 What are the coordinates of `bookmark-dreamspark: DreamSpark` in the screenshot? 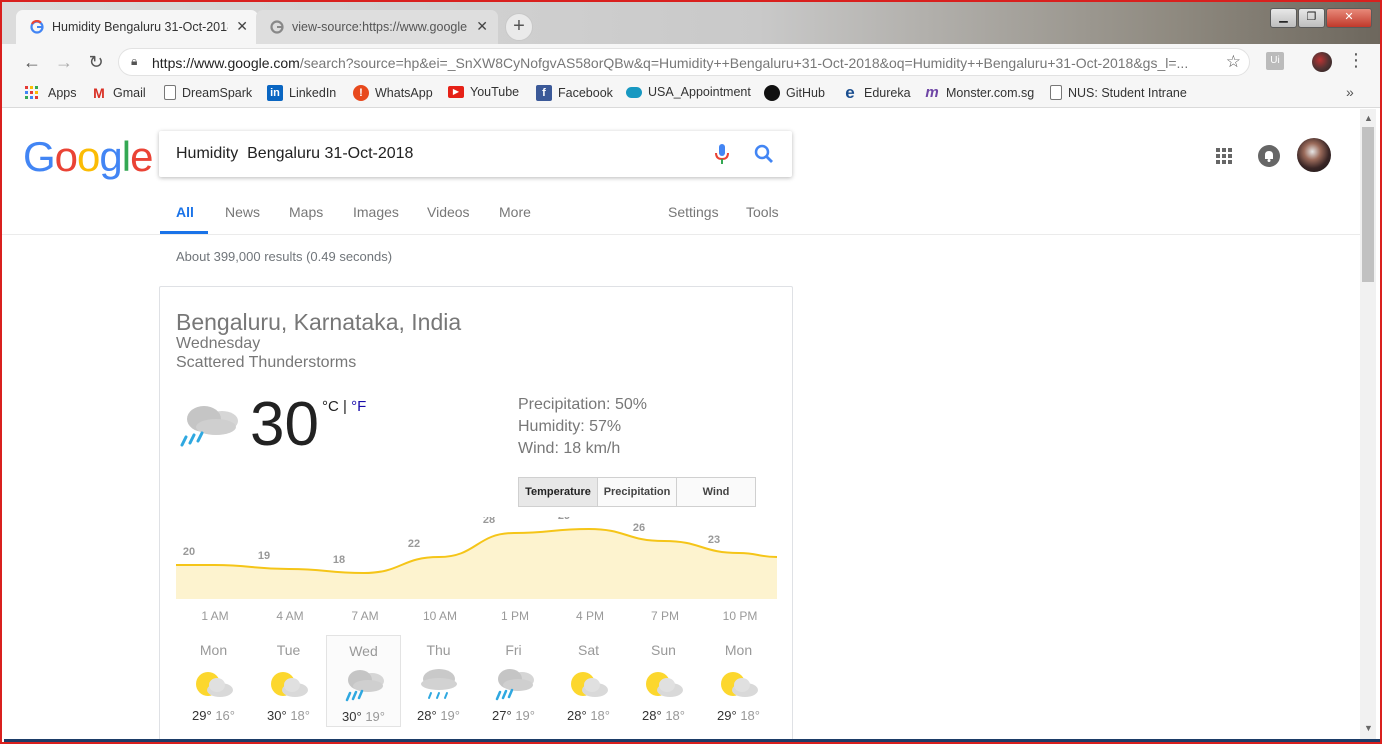 It's located at (208, 92).